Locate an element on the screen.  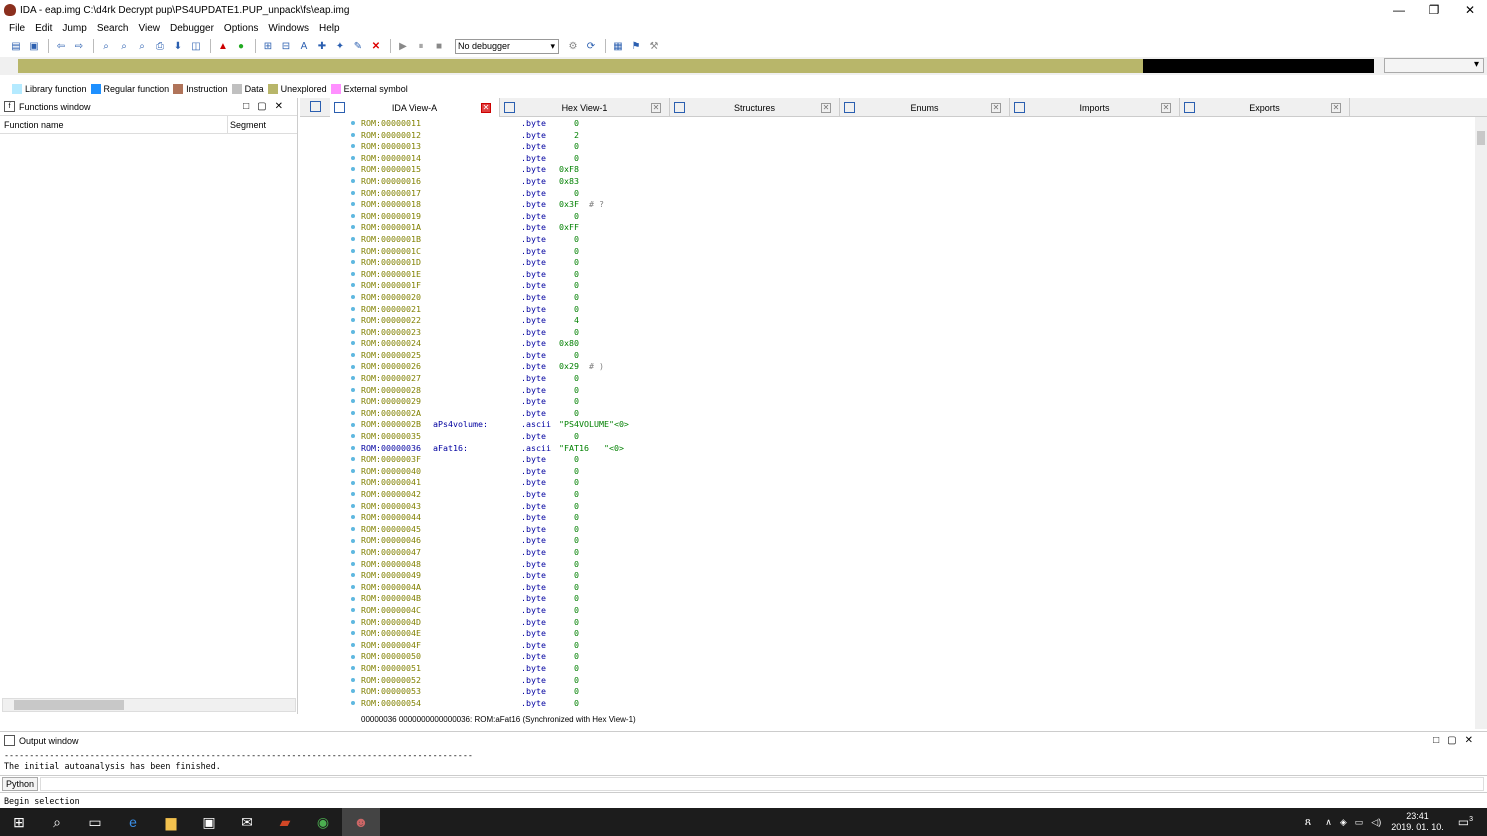
functions-scroll-thumb is located at coordinates (69, 705).